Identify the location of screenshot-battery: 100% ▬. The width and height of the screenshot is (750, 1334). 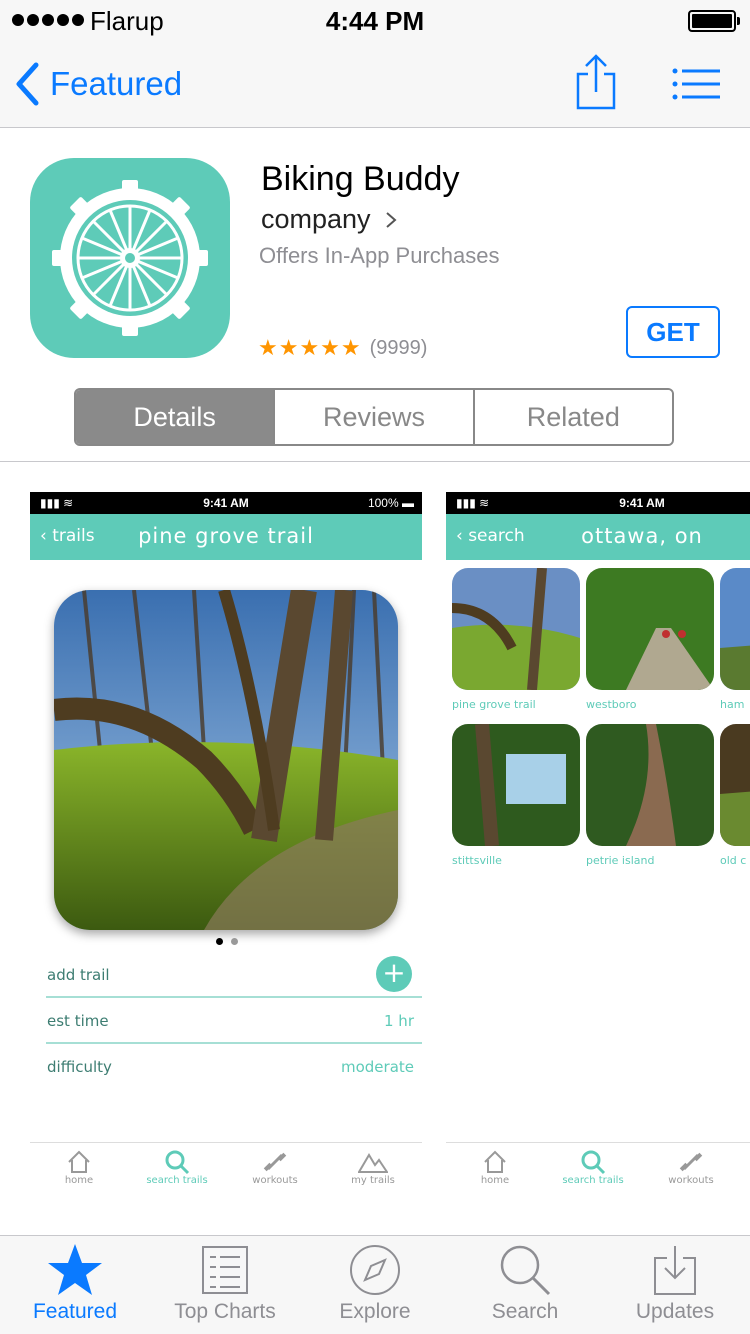
(390, 503).